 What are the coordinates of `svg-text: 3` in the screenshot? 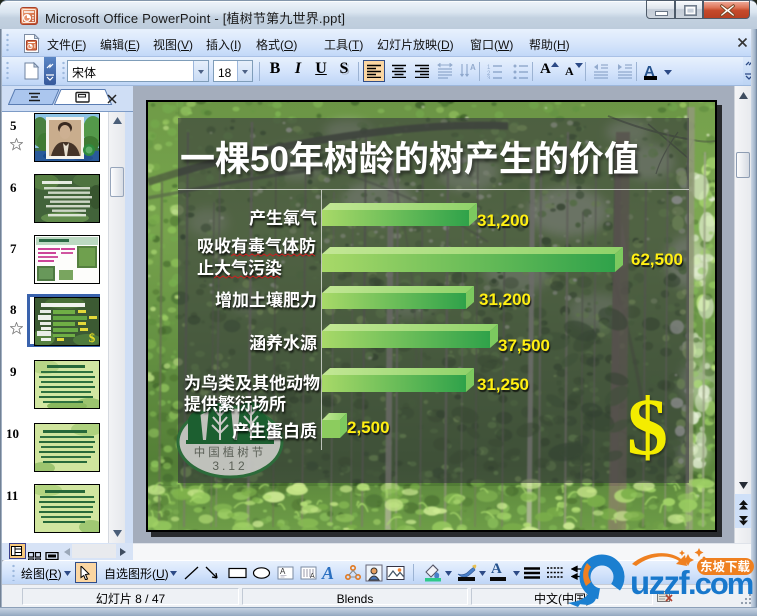 It's located at (489, 76).